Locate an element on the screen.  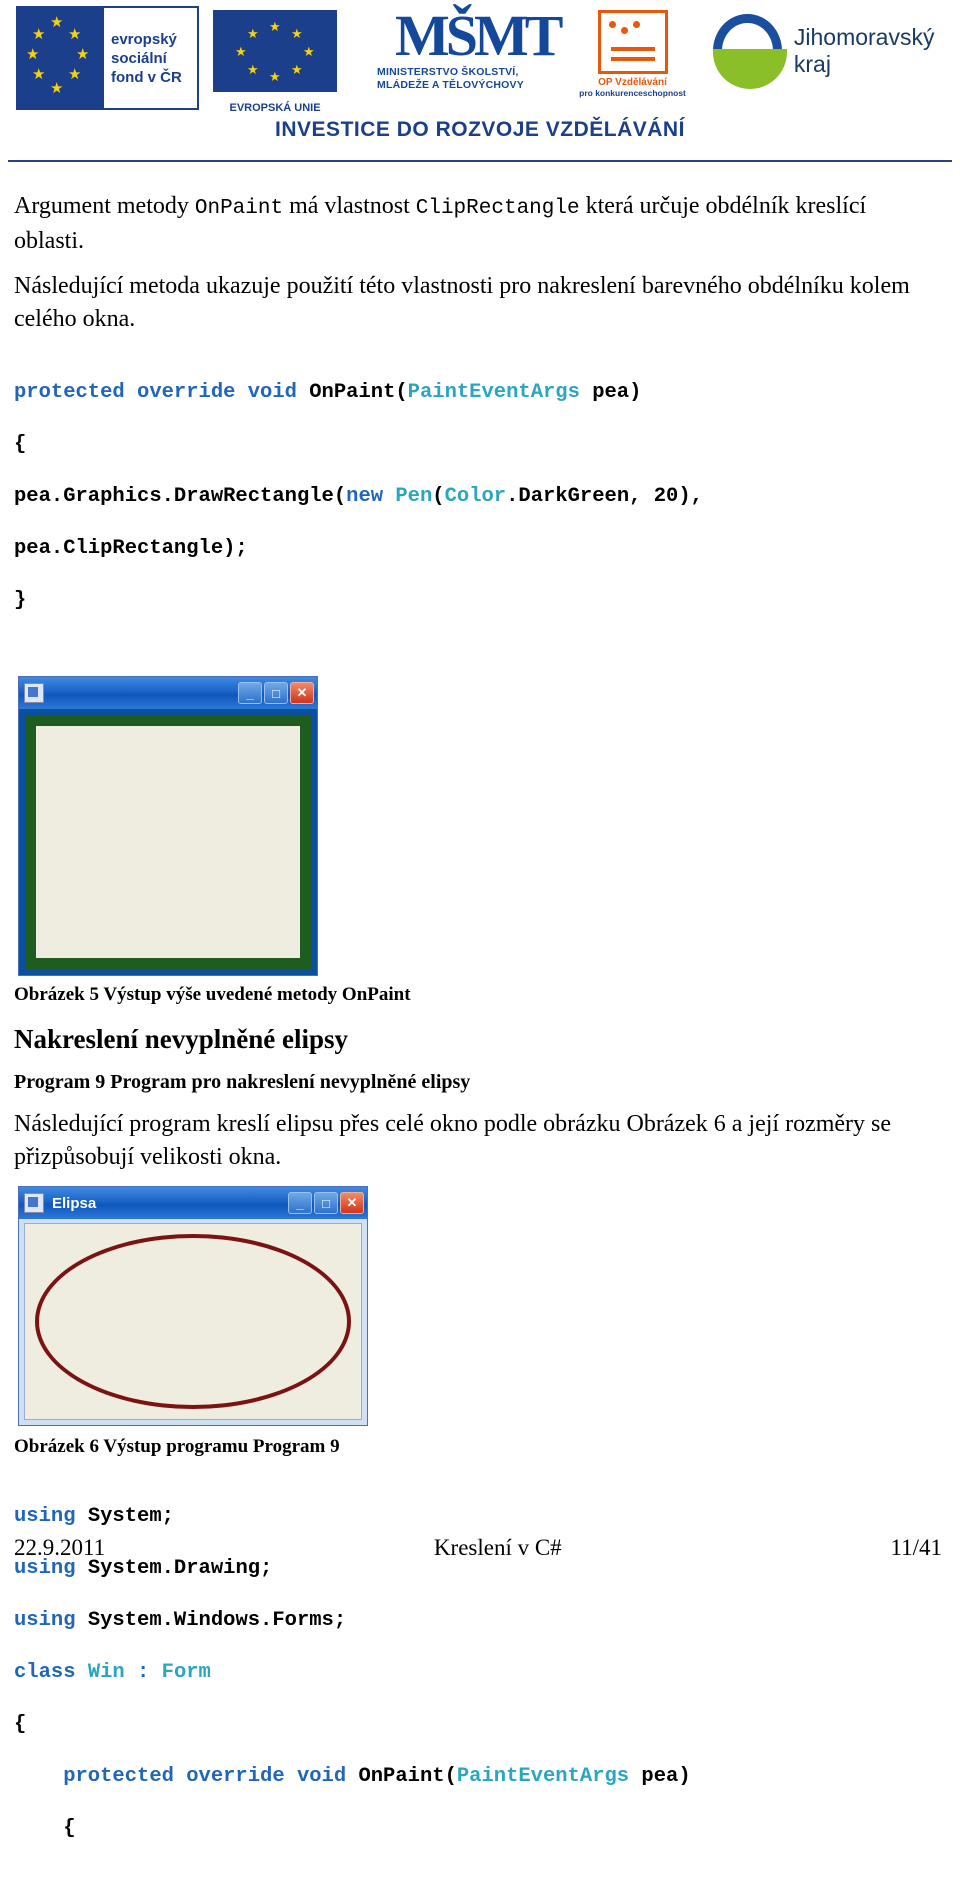
code1-l1-rest: OnPaint( is located at coordinates (352, 392).